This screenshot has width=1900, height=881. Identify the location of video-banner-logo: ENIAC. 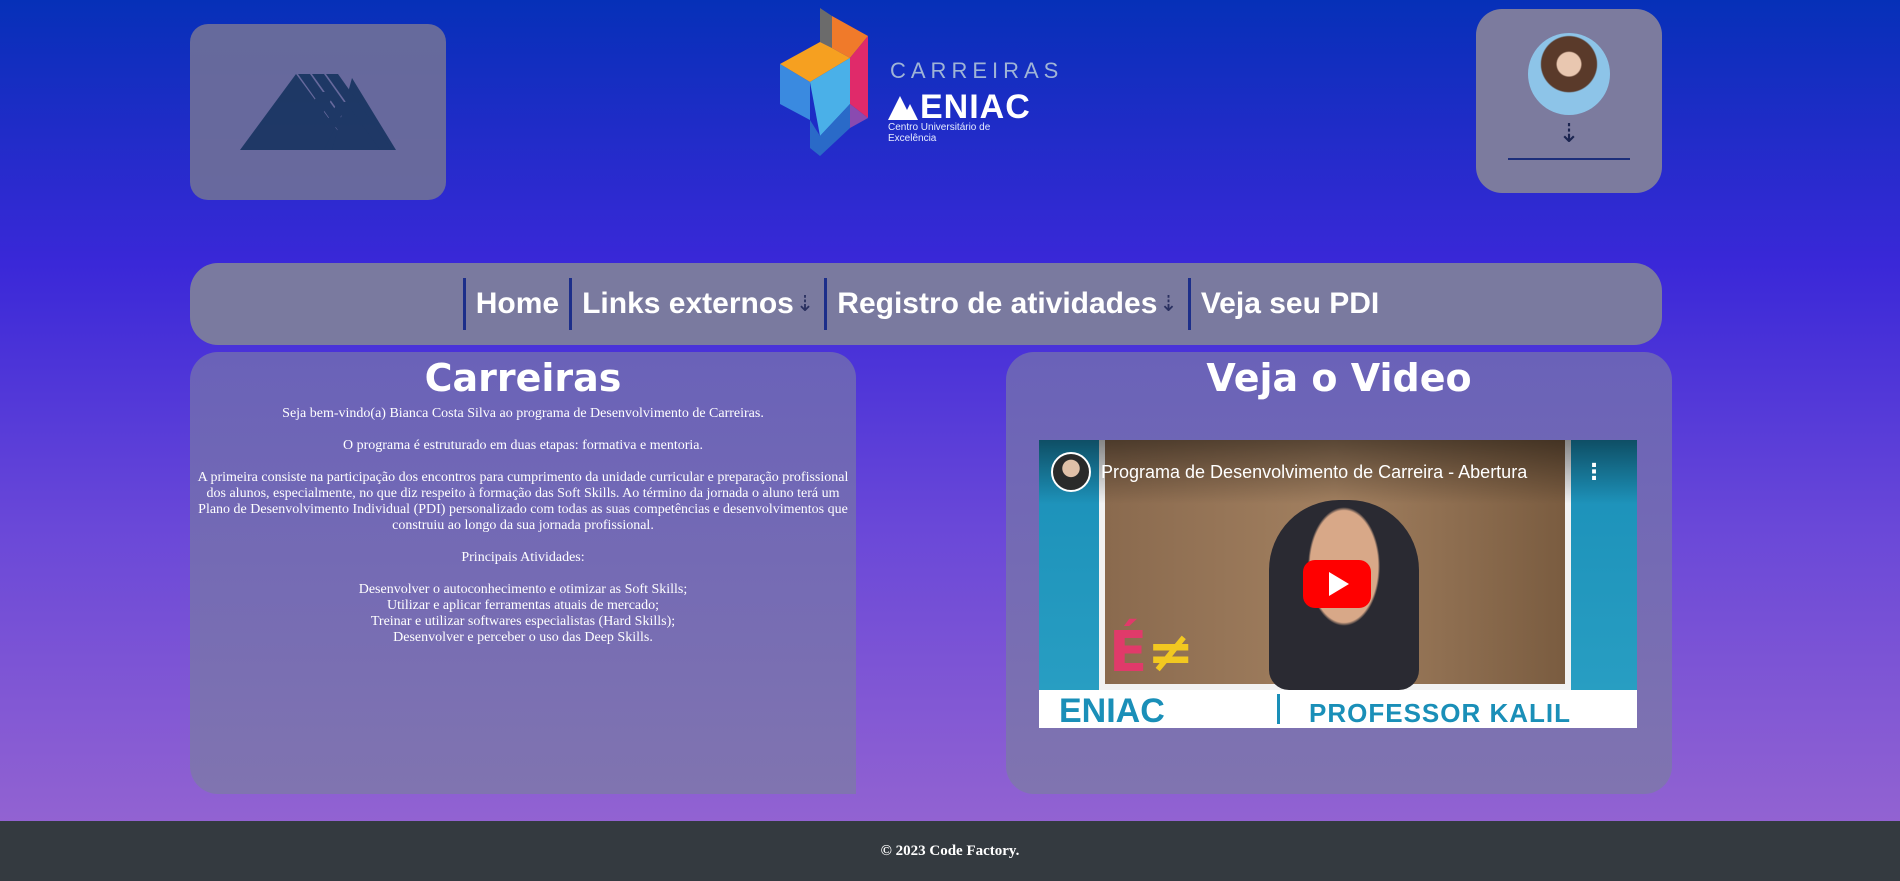
(1112, 710).